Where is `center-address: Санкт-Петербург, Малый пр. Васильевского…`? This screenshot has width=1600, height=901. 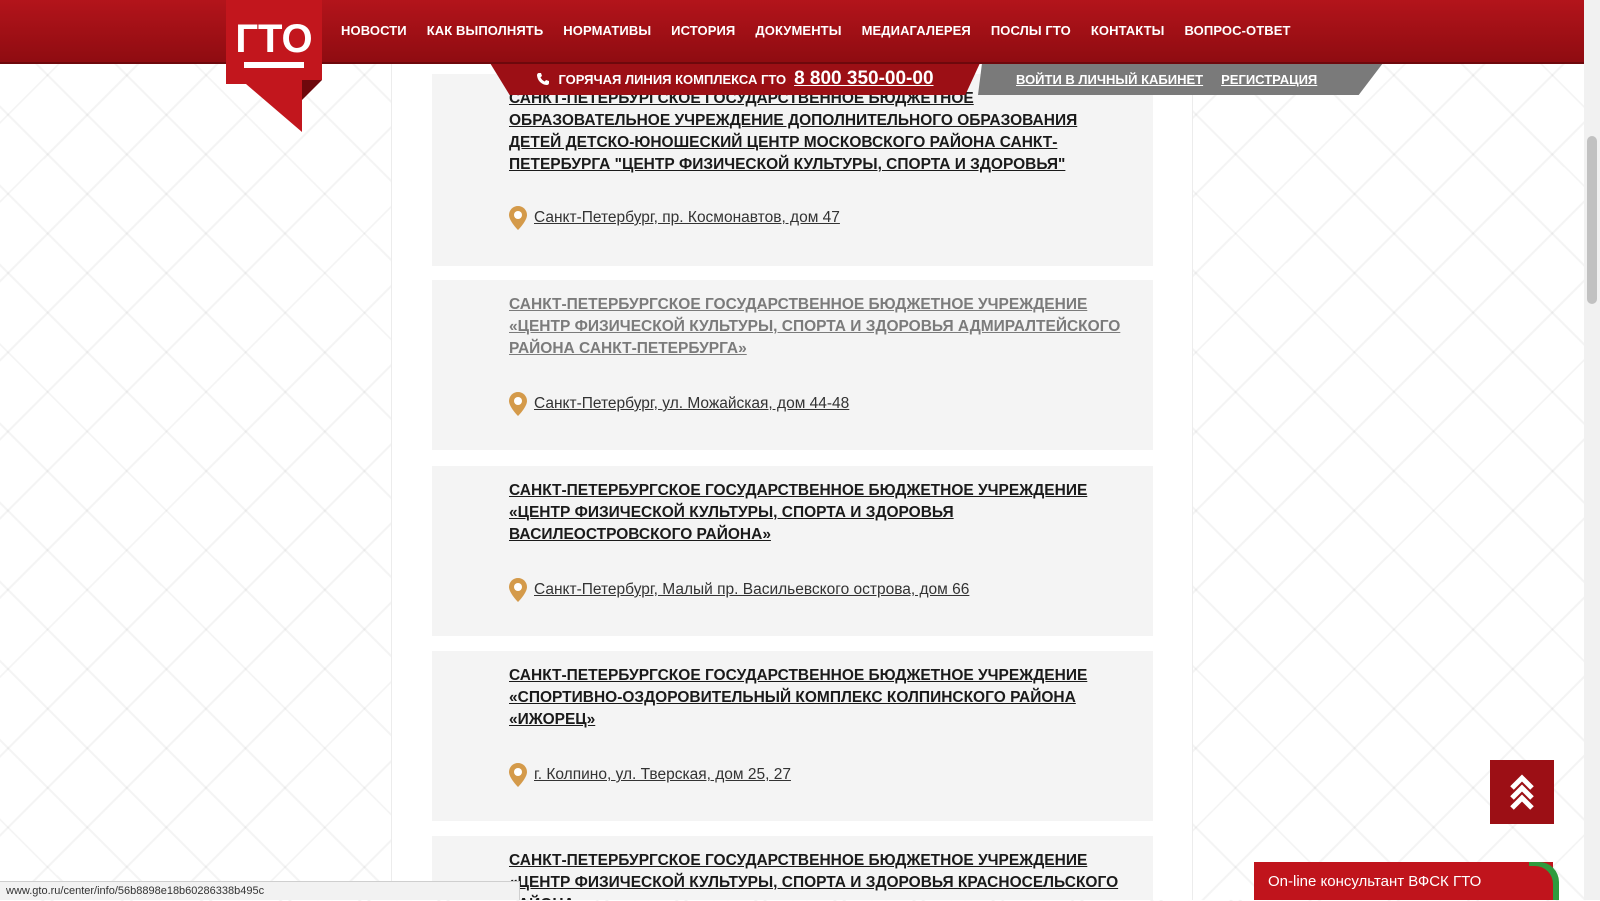 center-address: Санкт-Петербург, Малый пр. Васильевского… is located at coordinates (739, 590).